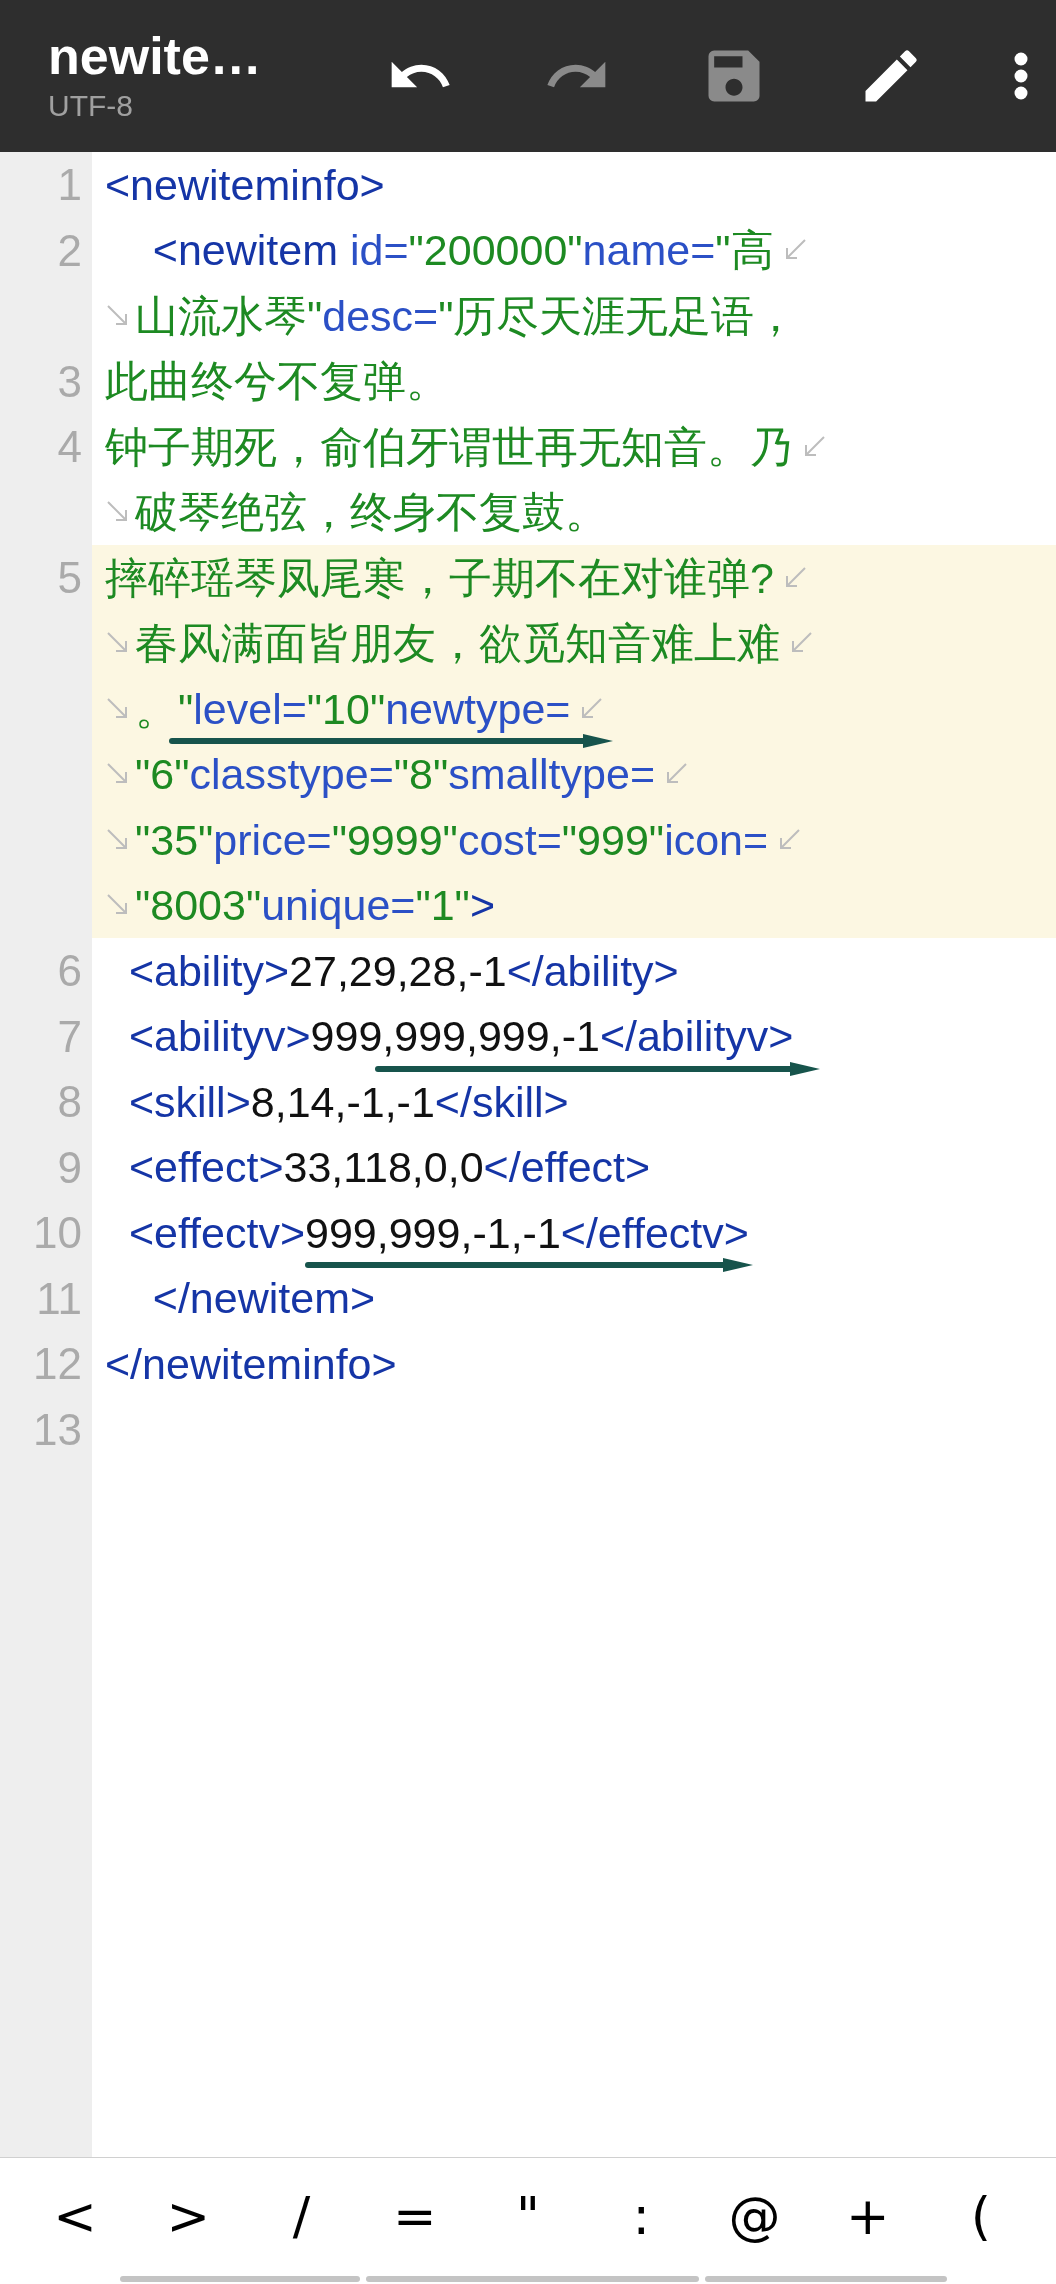 This screenshot has height=2284, width=1056. I want to click on line-number: 1, so click(69, 184).